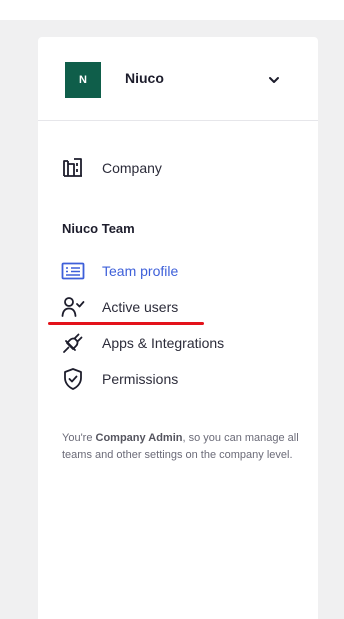  I want to click on user-check-icon, so click(73, 307).